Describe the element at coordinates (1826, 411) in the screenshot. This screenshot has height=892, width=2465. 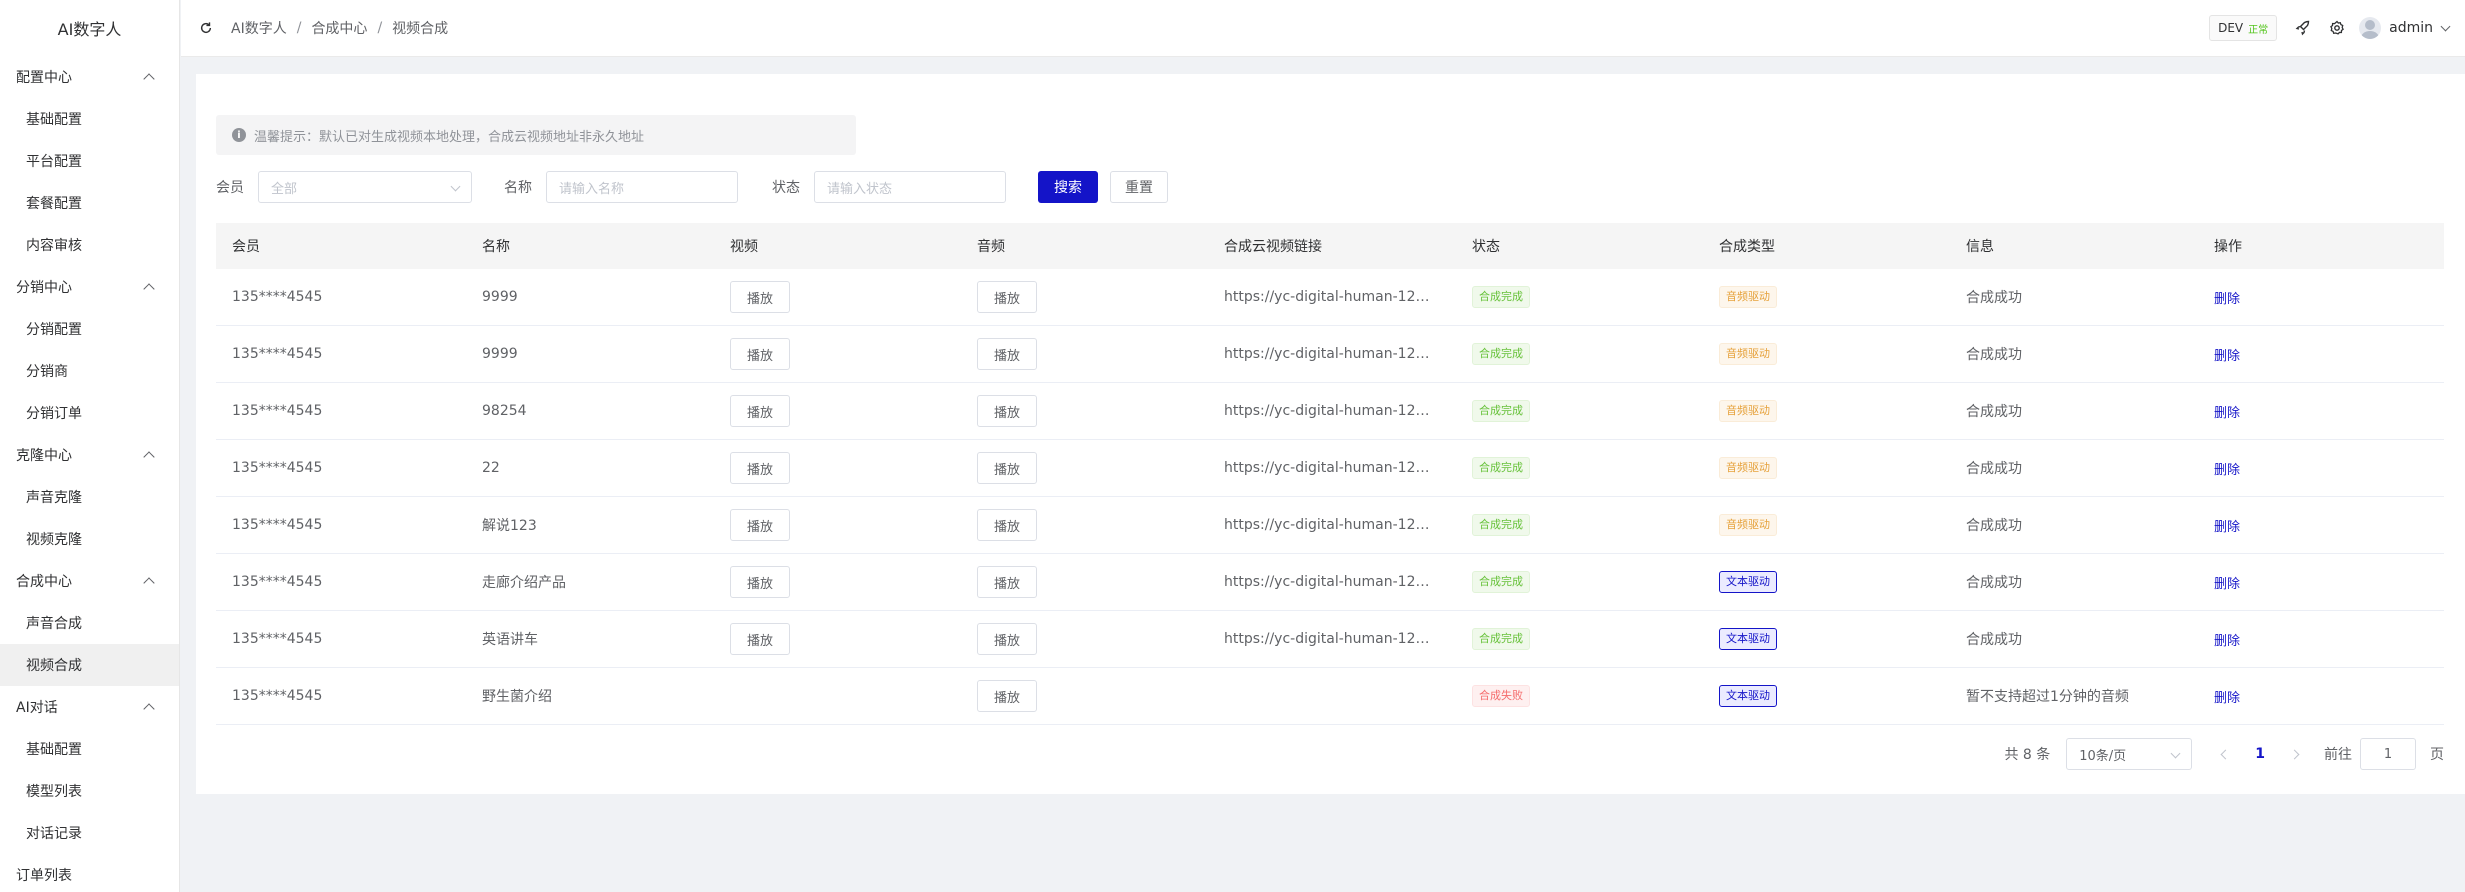
I see `cell-synth-type: 音频驱动` at that location.